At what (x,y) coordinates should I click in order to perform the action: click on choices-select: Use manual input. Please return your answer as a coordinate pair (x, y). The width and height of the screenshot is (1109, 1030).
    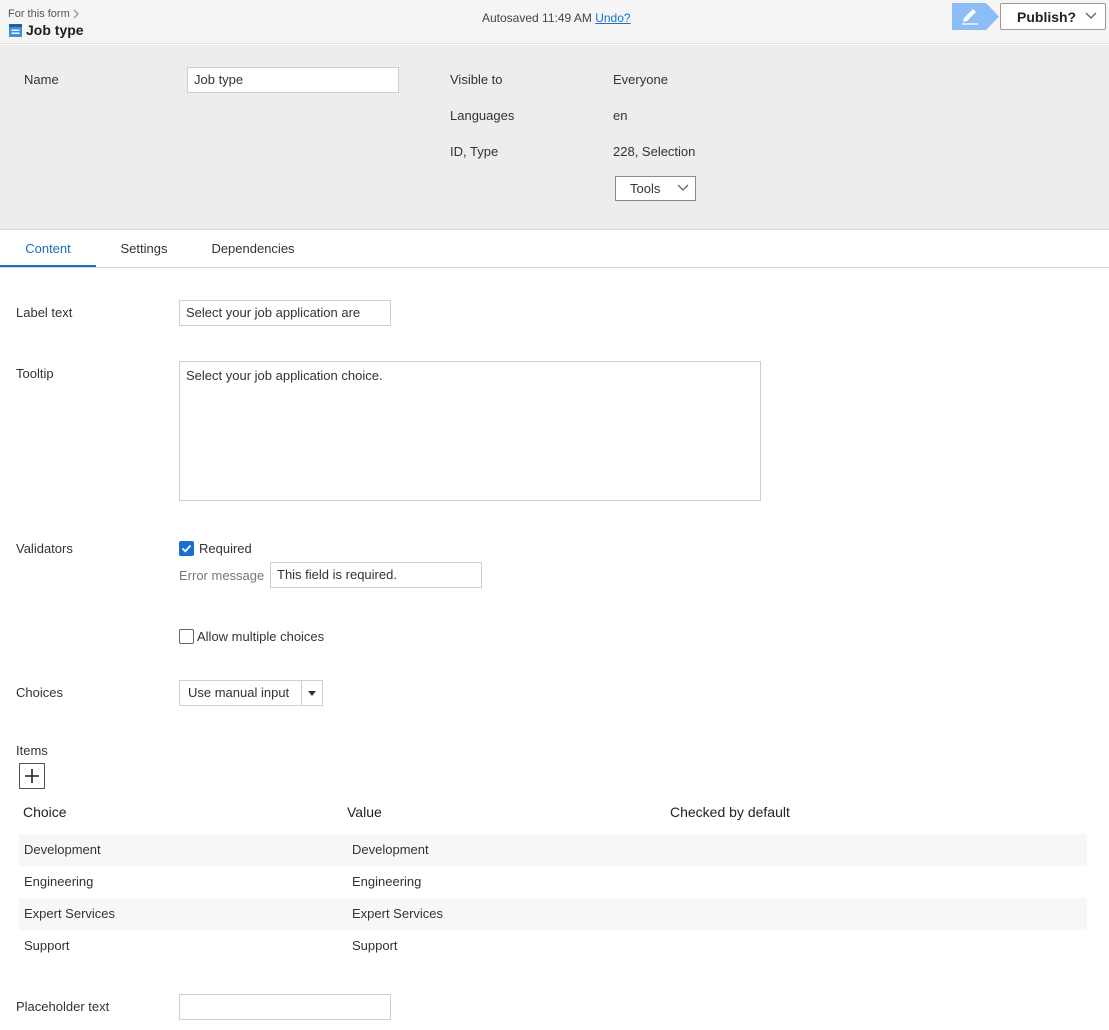
    Looking at the image, I should click on (251, 693).